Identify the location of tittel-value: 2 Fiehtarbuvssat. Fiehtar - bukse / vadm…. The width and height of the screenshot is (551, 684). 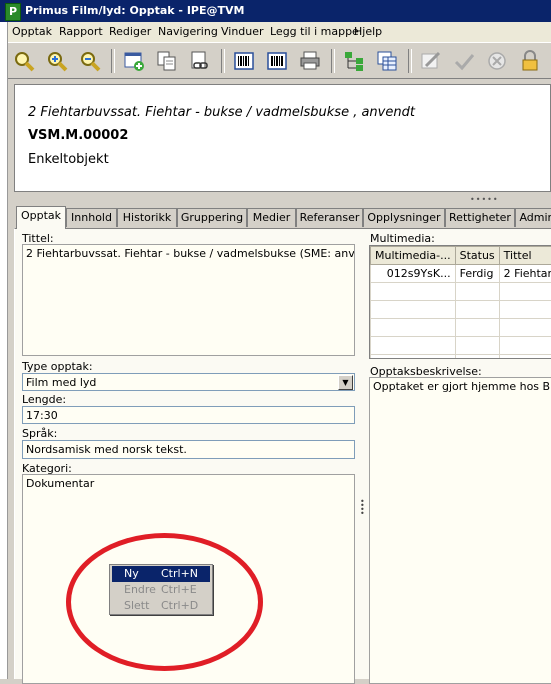
(190, 253).